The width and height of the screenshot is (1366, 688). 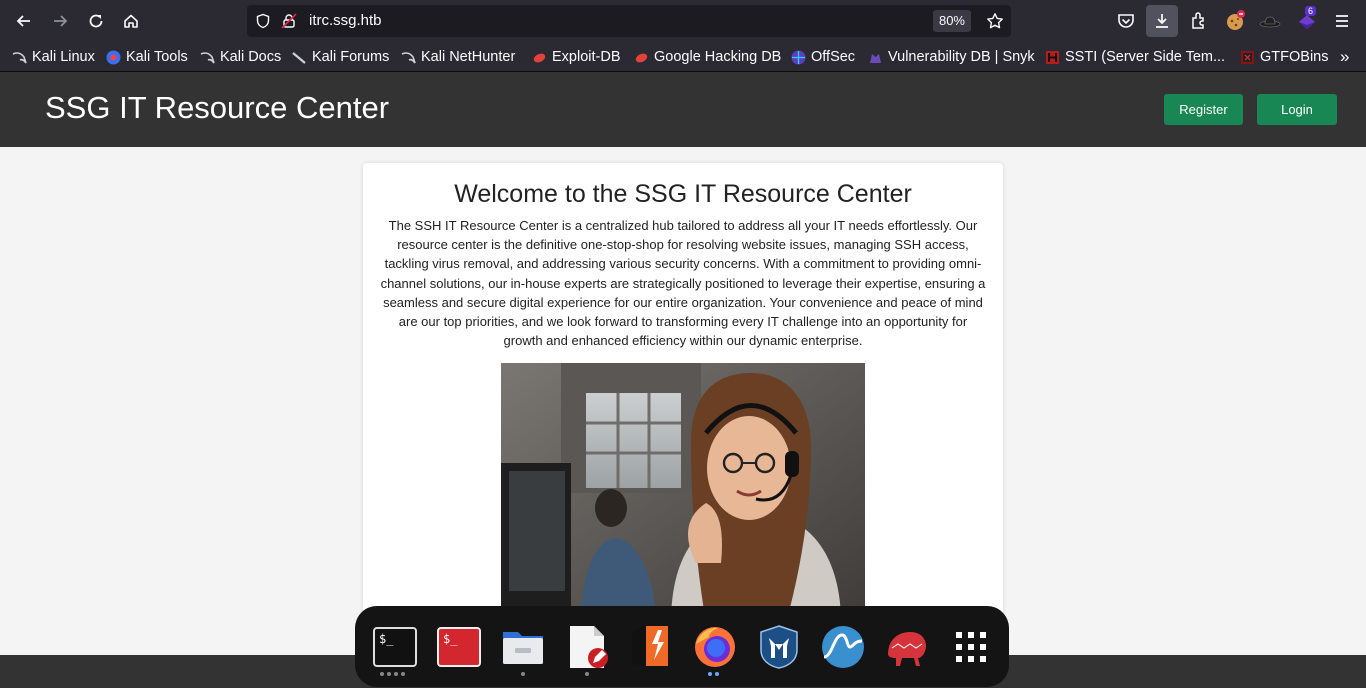 What do you see at coordinates (523, 647) in the screenshot?
I see `files-icon` at bounding box center [523, 647].